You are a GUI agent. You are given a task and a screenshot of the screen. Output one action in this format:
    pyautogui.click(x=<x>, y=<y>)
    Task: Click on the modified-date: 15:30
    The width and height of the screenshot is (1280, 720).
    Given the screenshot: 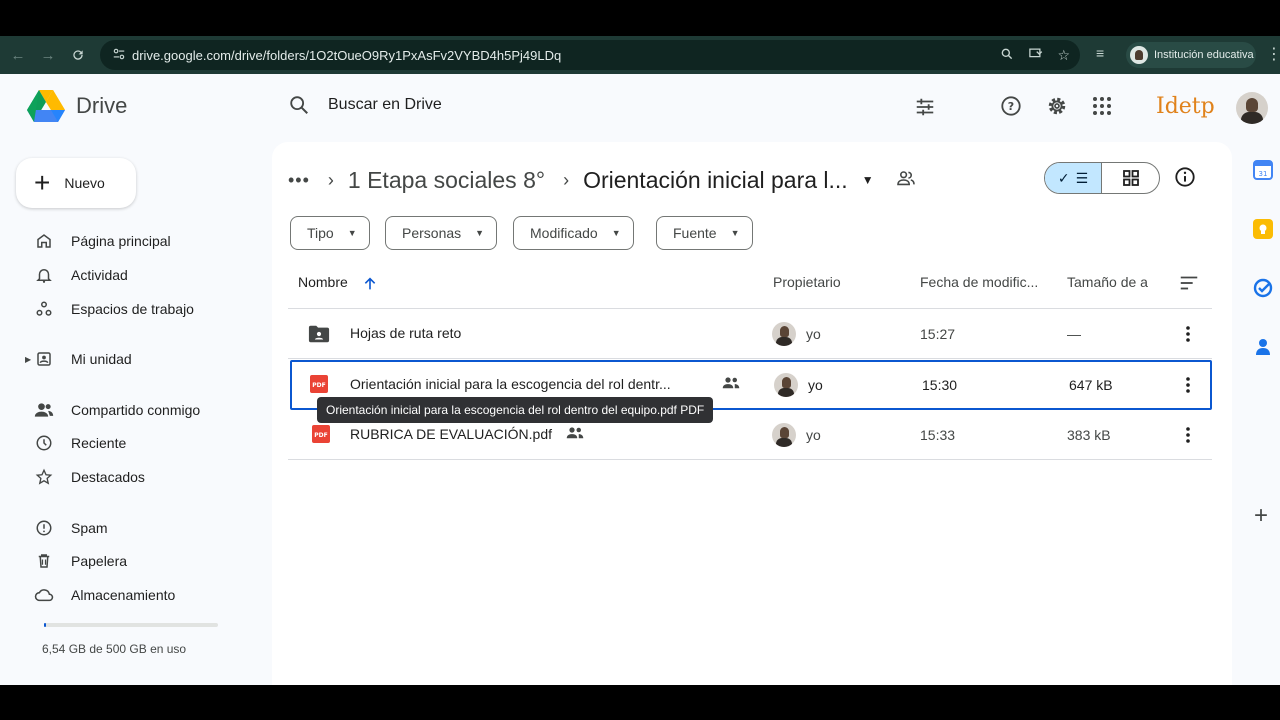 What is the action you would take?
    pyautogui.click(x=940, y=385)
    